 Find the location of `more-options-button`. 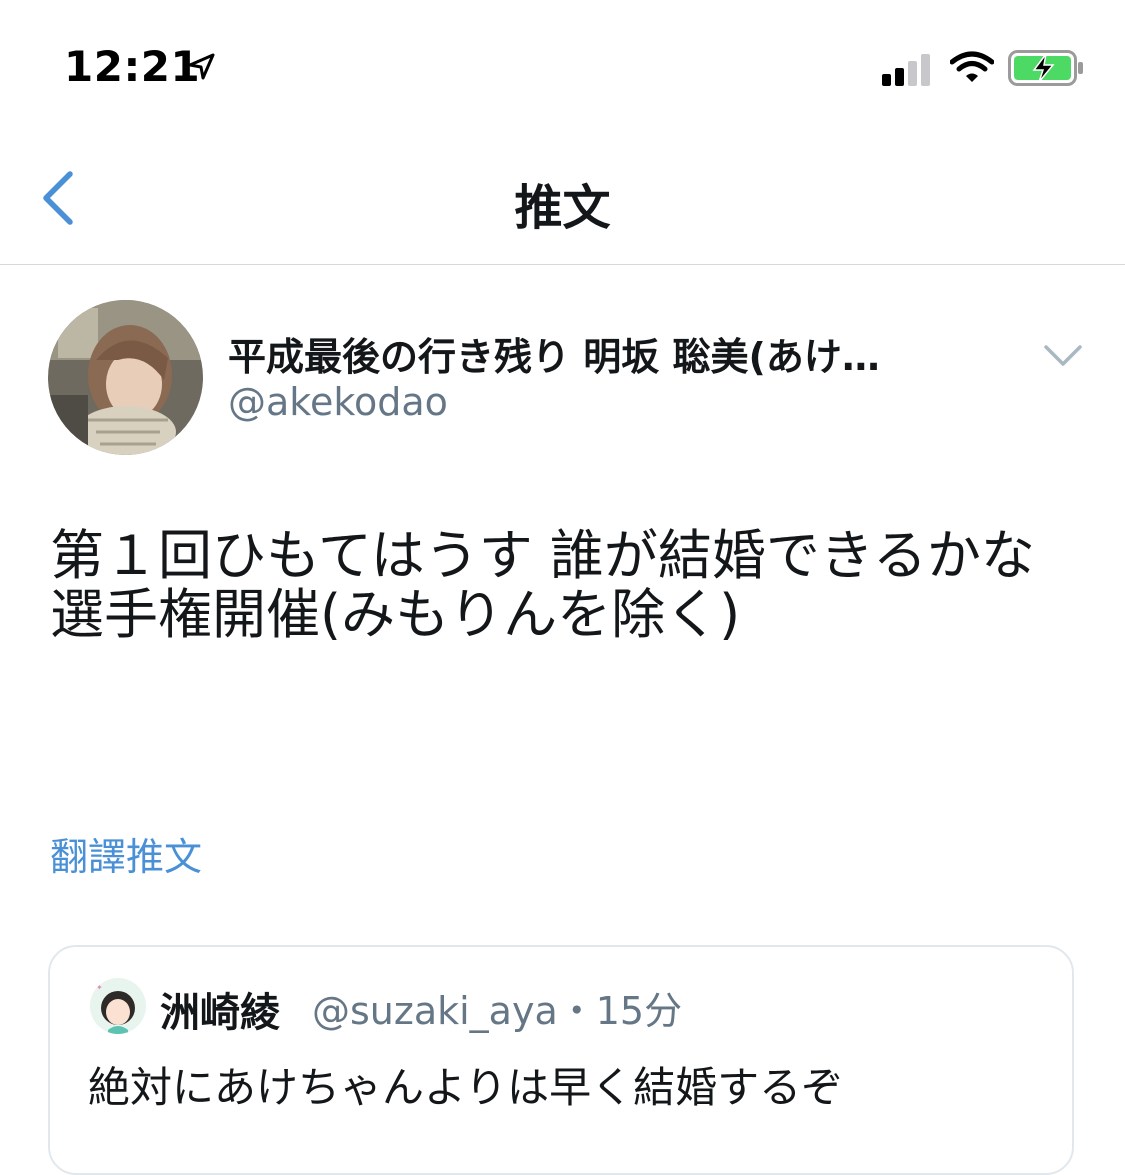

more-options-button is located at coordinates (1063, 355).